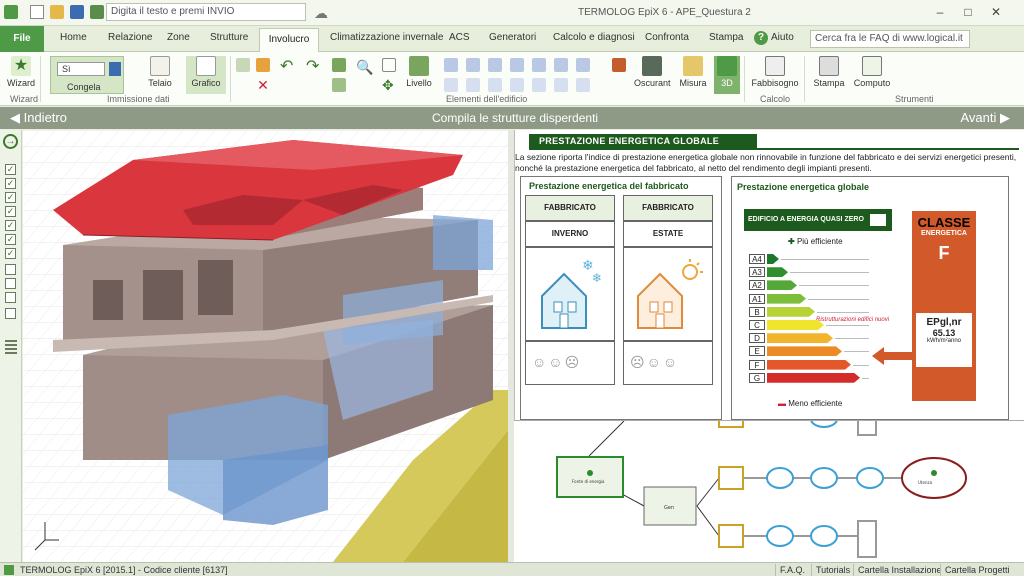 The image size is (1024, 576). Describe the element at coordinates (386, 37) in the screenshot. I see `tab-climatizzazione: Climatizzazione invernale` at that location.